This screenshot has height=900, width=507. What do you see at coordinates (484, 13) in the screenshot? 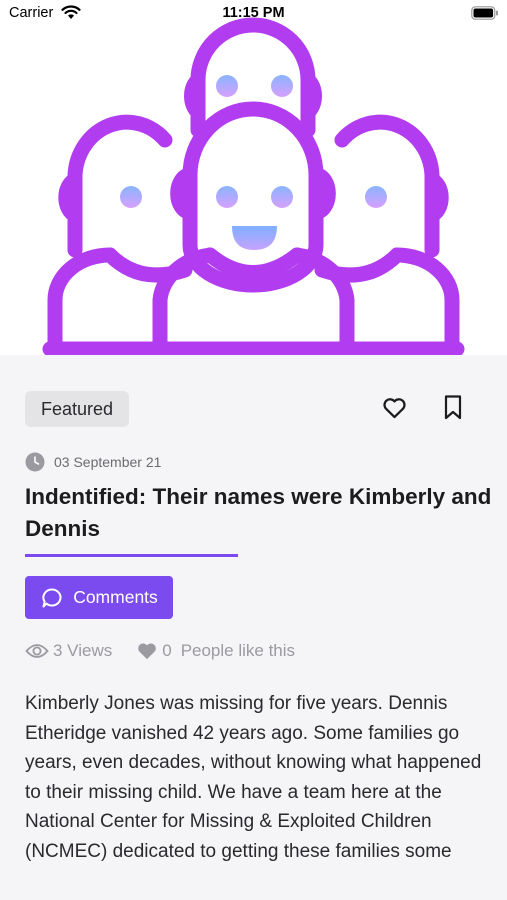
I see `battery-icon` at bounding box center [484, 13].